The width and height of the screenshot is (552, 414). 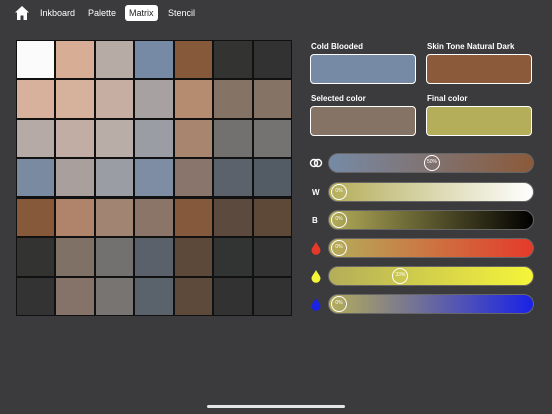 I want to click on slider-thumb: 33%, so click(x=400, y=276).